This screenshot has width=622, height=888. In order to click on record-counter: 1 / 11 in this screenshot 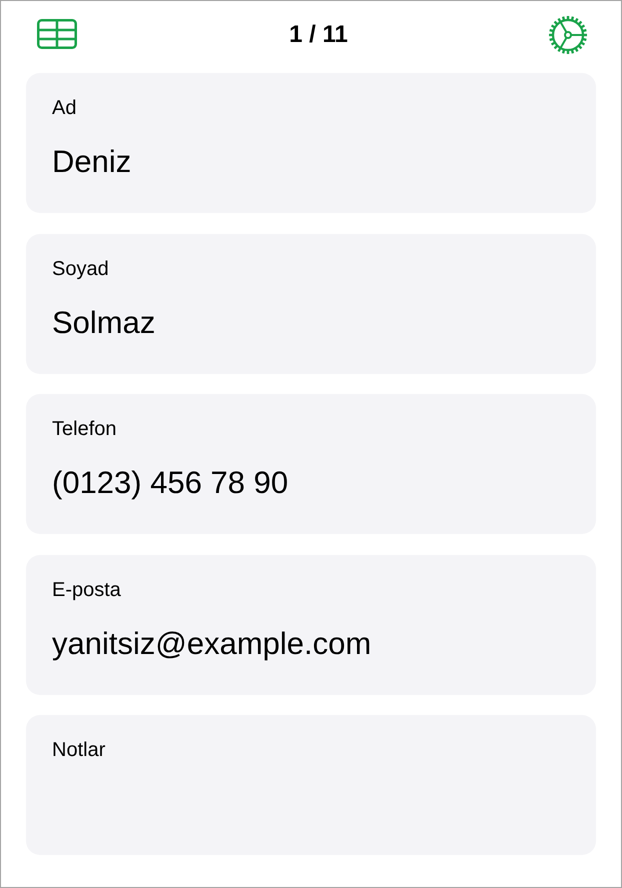, I will do `click(318, 34)`.